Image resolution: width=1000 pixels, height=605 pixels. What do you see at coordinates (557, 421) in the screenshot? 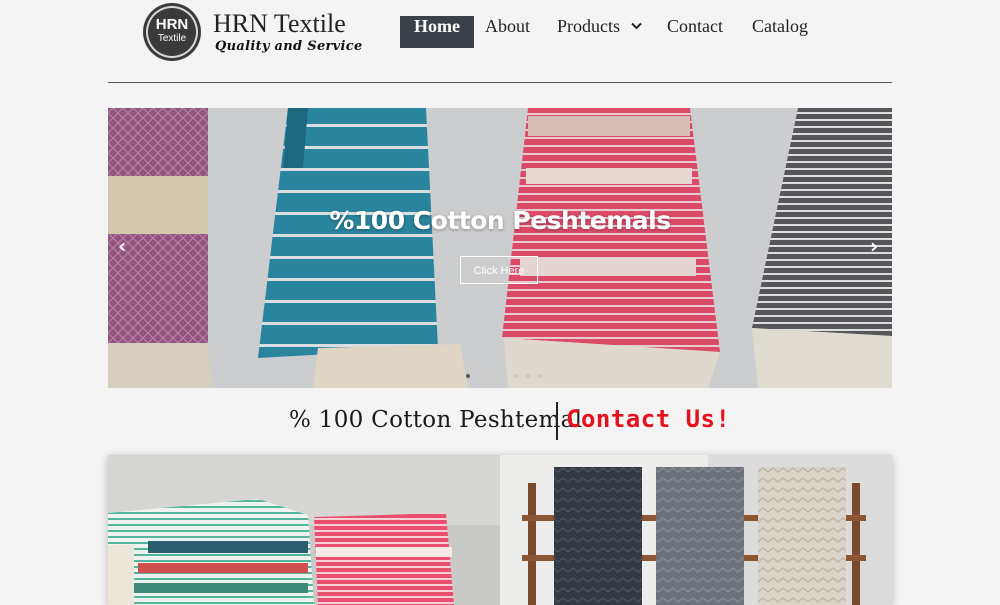
I see `tagline-divider` at bounding box center [557, 421].